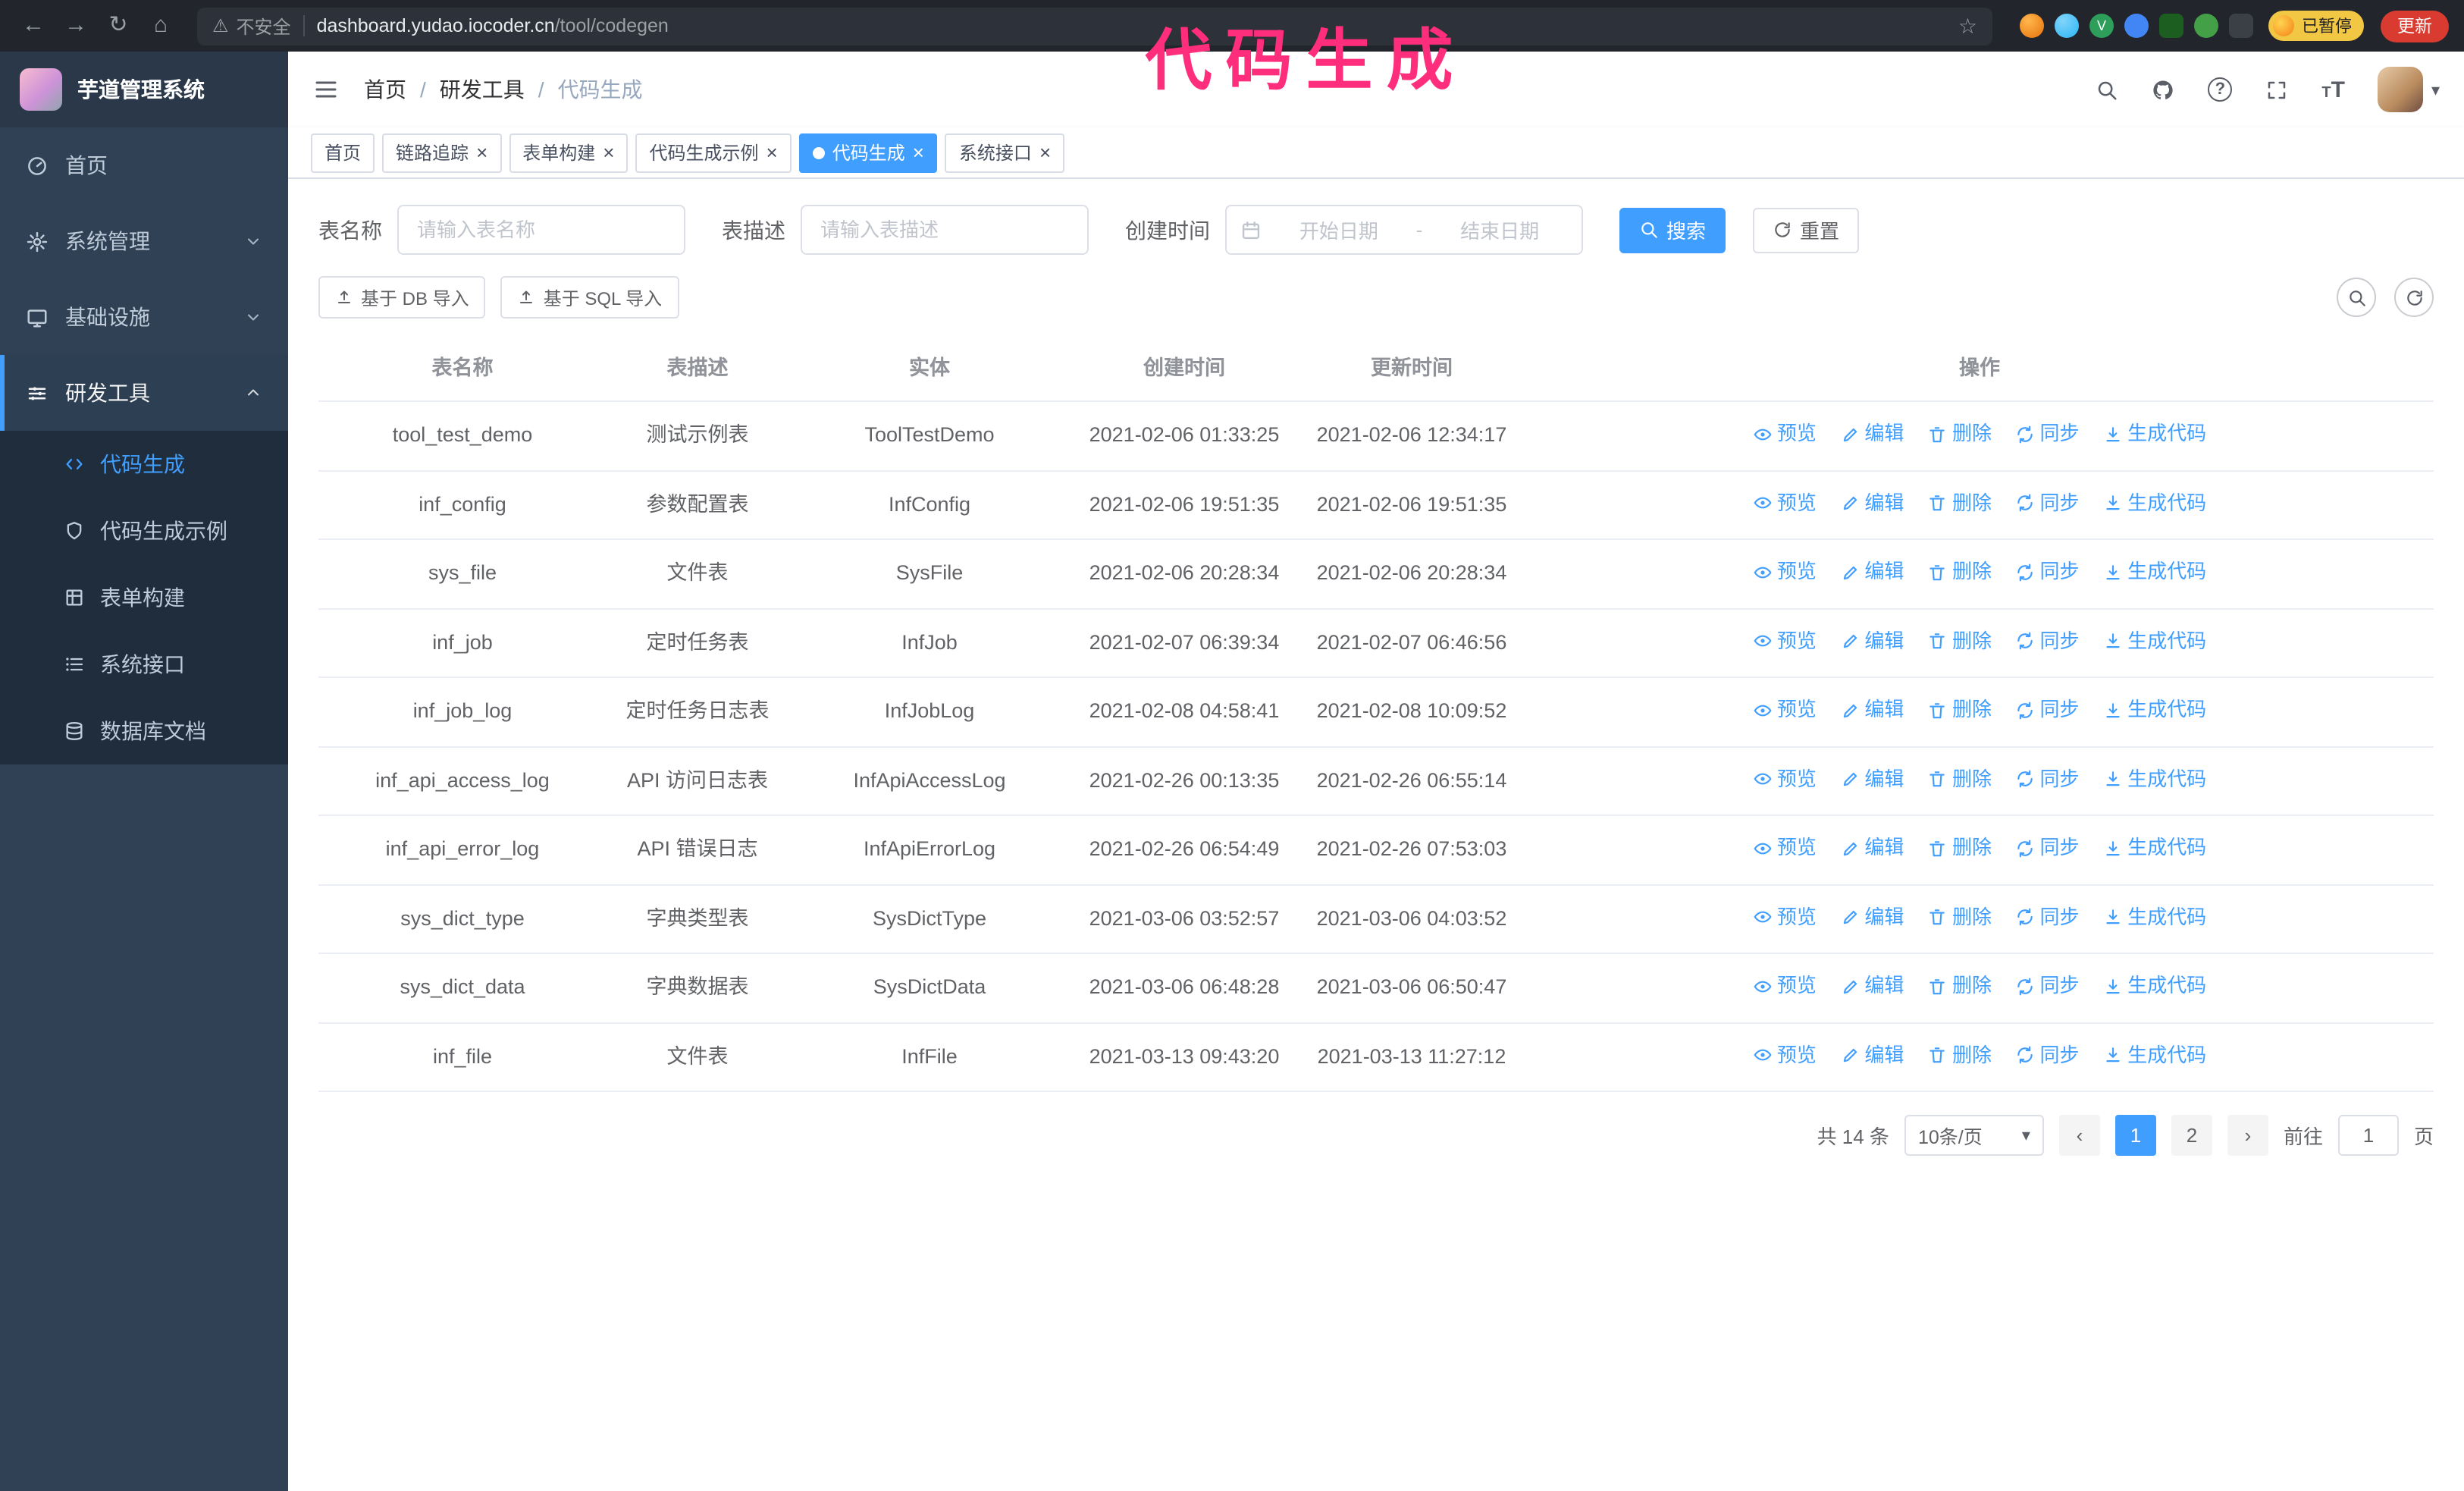 The image size is (2464, 1491). I want to click on home-icon: ⌂, so click(161, 26).